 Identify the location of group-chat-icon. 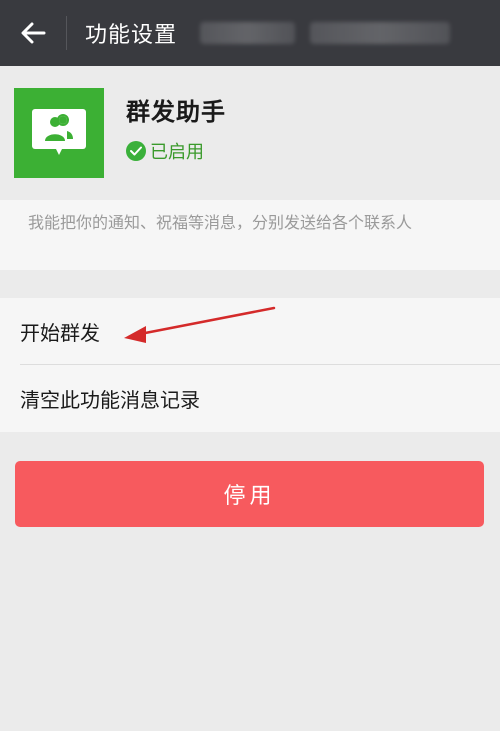
(59, 132).